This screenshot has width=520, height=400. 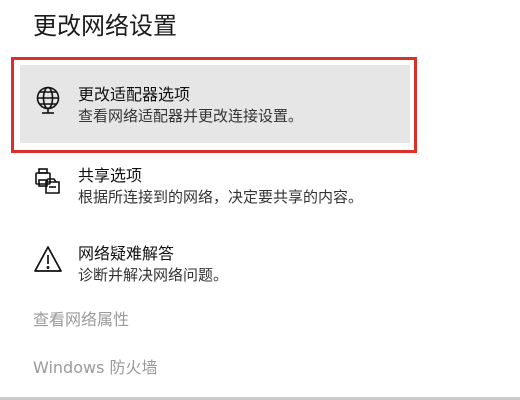 What do you see at coordinates (81, 320) in the screenshot?
I see `view-network-properties-link: 查看网络属性` at bounding box center [81, 320].